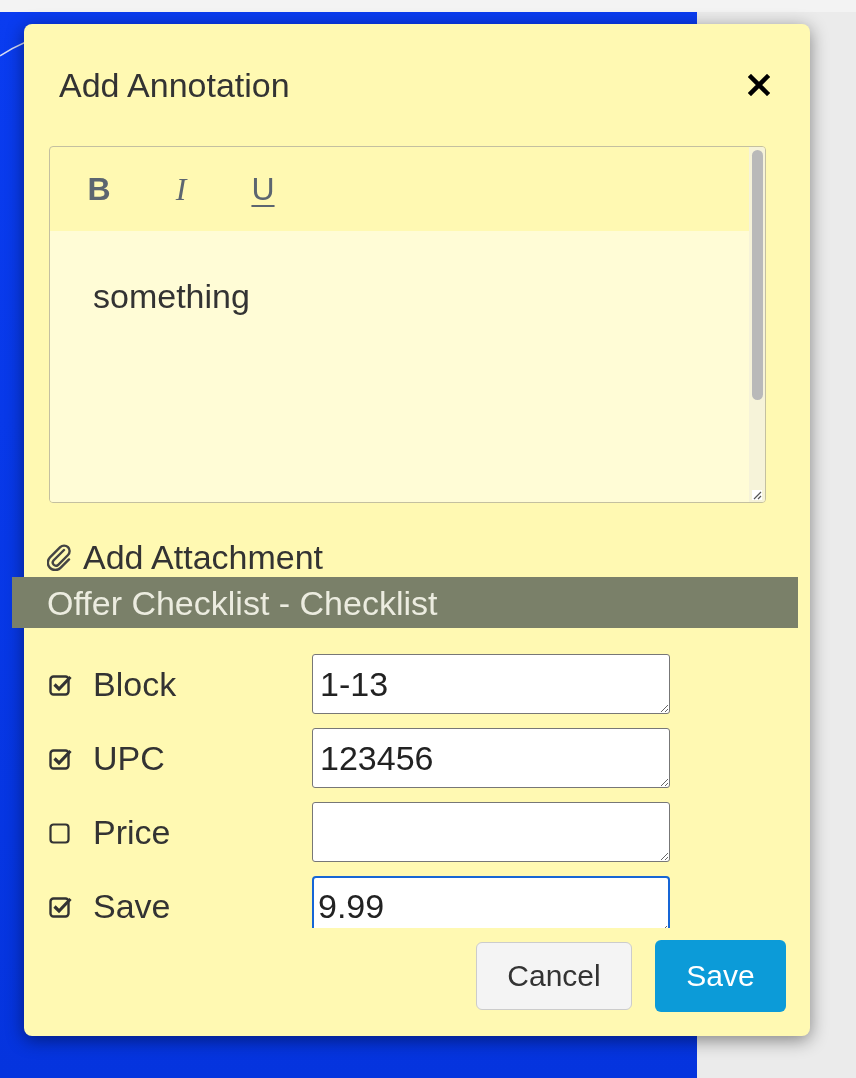 The height and width of the screenshot is (1078, 856). Describe the element at coordinates (757, 495) in the screenshot. I see `resize-grip-icon` at that location.